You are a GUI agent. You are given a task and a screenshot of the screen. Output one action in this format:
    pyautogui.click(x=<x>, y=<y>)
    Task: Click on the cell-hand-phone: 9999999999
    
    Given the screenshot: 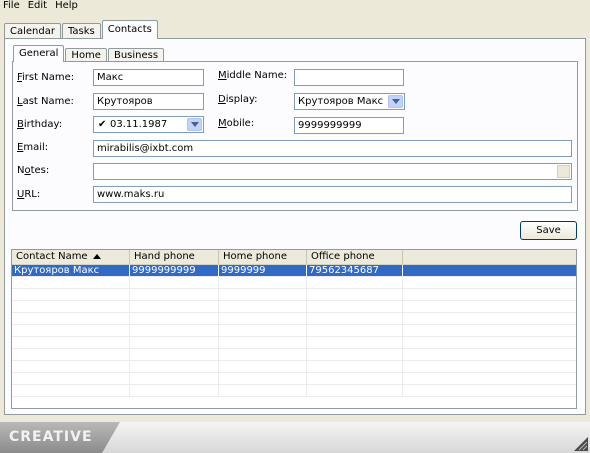 What is the action you would take?
    pyautogui.click(x=174, y=270)
    